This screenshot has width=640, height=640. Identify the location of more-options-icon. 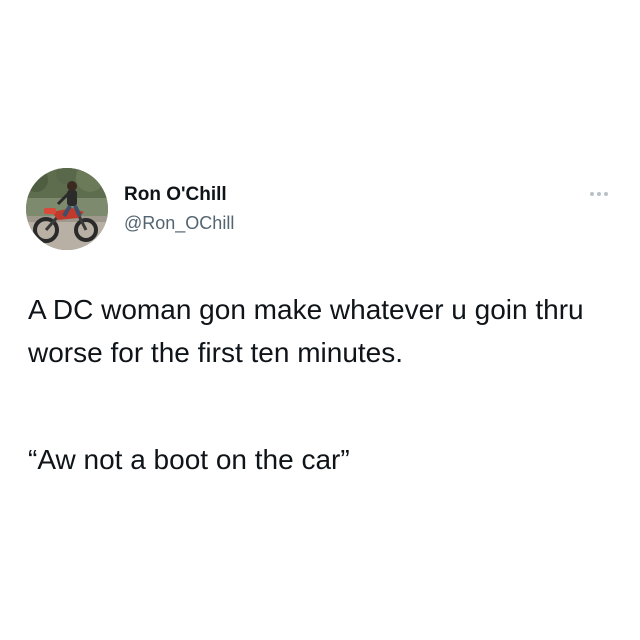
(599, 194).